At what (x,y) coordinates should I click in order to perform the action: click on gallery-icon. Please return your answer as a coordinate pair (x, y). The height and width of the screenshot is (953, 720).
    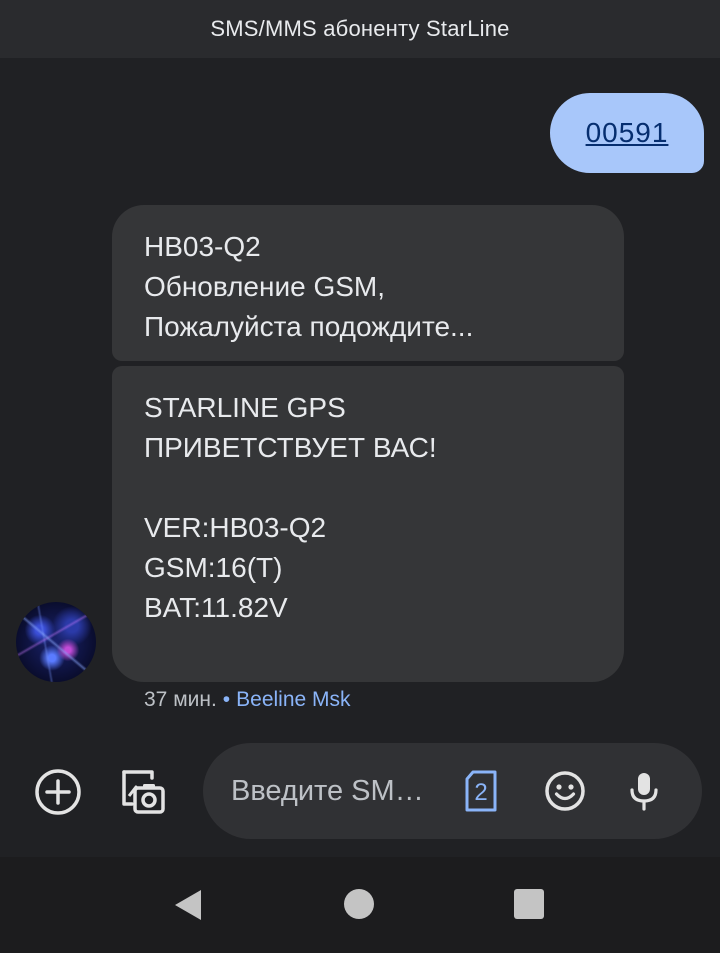
    Looking at the image, I should click on (143, 792).